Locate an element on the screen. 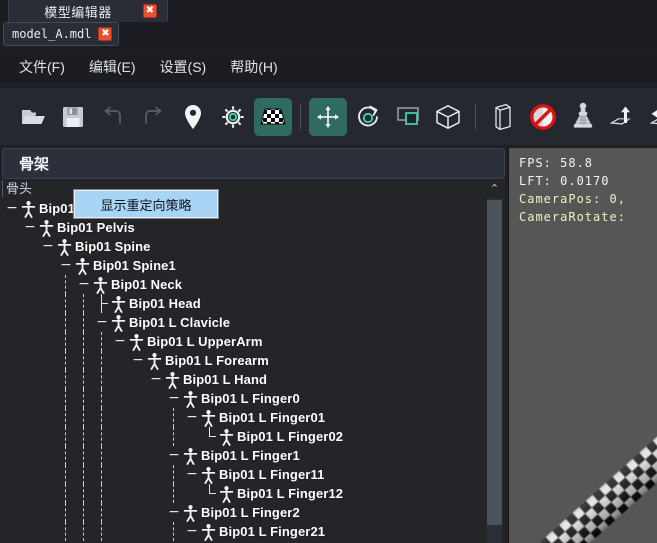 This screenshot has width=657, height=543. import-left-icon is located at coordinates (653, 117).